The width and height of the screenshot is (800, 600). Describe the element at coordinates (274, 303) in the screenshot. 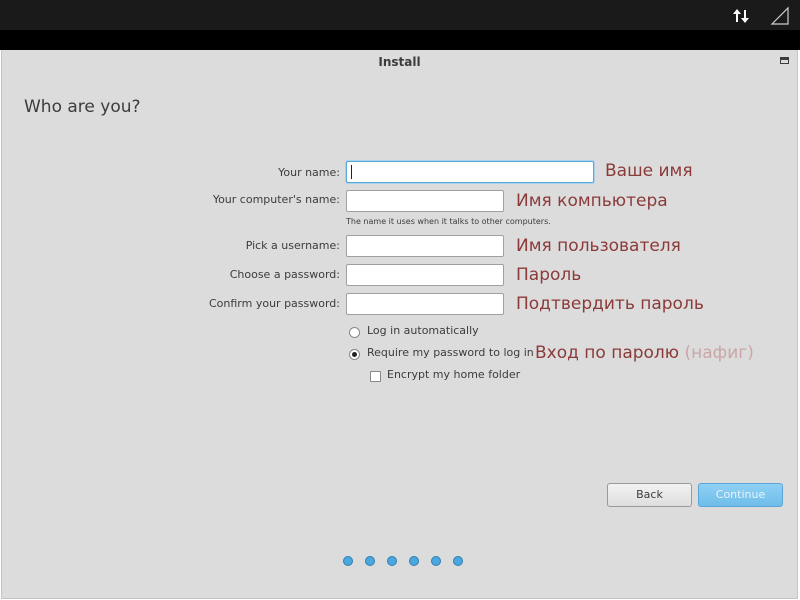

I see `confirm-password-label: Confirm your password:` at that location.